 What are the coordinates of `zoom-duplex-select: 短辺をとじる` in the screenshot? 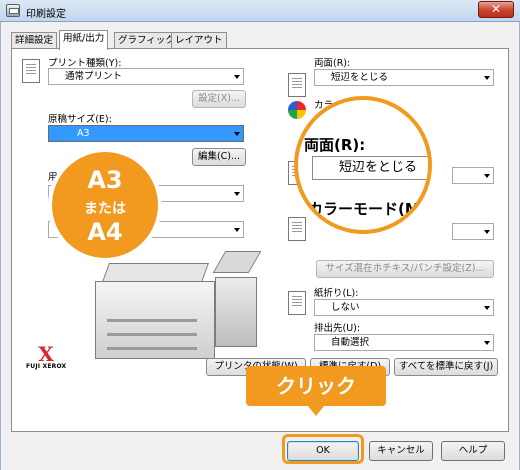 It's located at (370, 168).